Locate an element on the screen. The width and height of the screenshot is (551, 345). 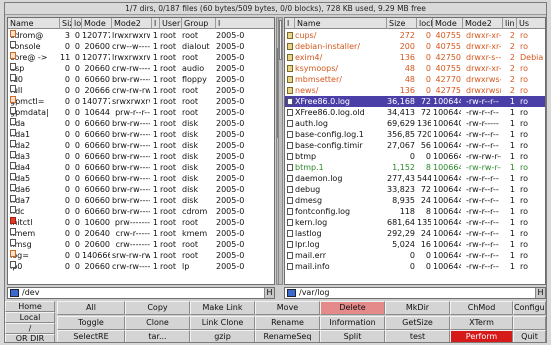
split-button: Split is located at coordinates (352, 336).